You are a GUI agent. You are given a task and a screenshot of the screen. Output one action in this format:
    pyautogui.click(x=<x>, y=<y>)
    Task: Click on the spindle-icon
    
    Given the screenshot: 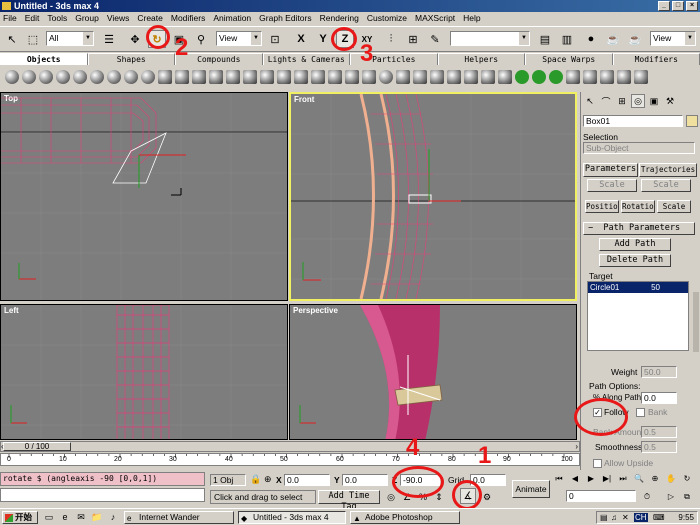 What is the action you would take?
    pyautogui.click(x=131, y=77)
    